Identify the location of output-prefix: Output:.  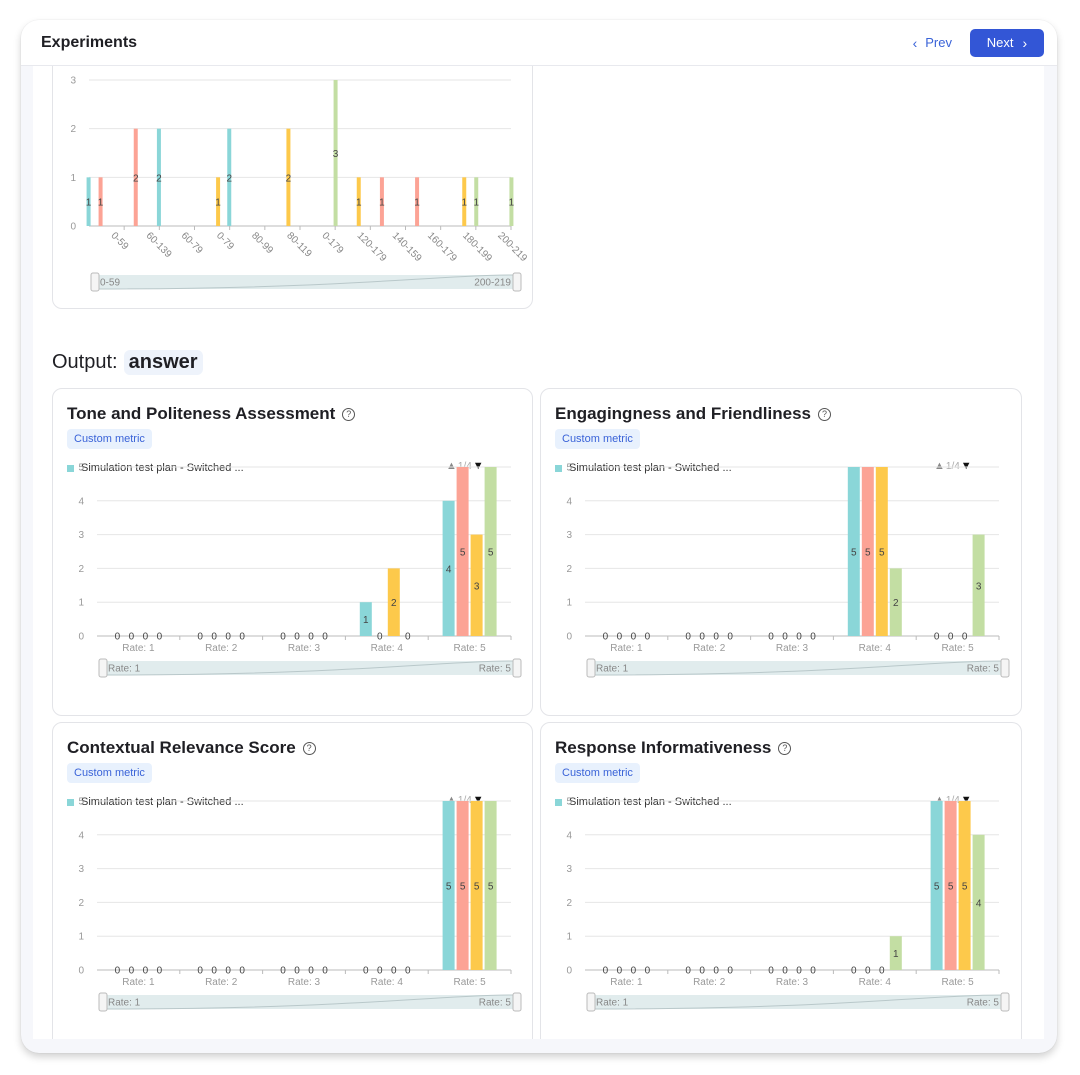
(85, 362).